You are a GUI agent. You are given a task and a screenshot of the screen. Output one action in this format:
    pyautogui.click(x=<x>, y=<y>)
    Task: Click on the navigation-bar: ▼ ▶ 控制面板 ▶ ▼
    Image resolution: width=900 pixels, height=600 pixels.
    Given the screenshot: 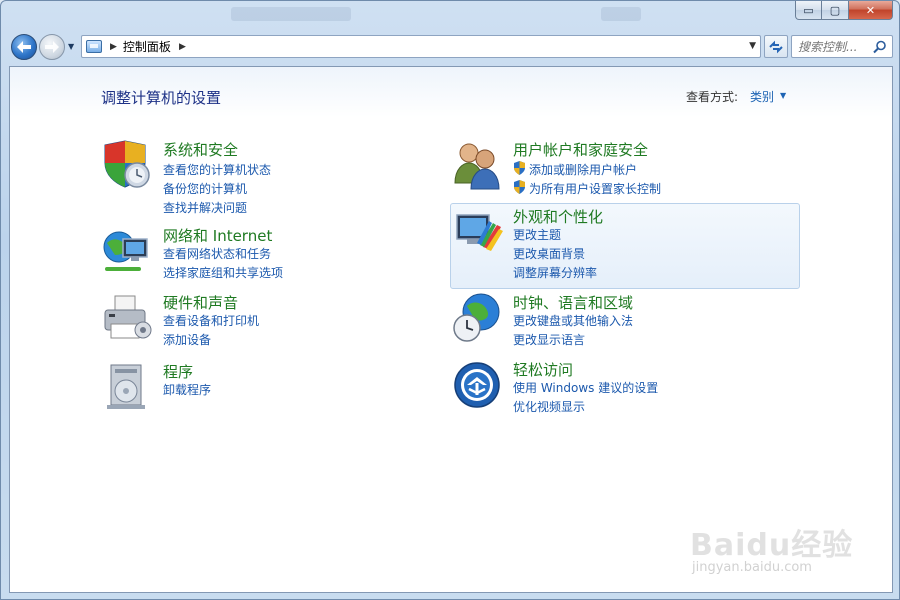 What is the action you would take?
    pyautogui.click(x=451, y=47)
    